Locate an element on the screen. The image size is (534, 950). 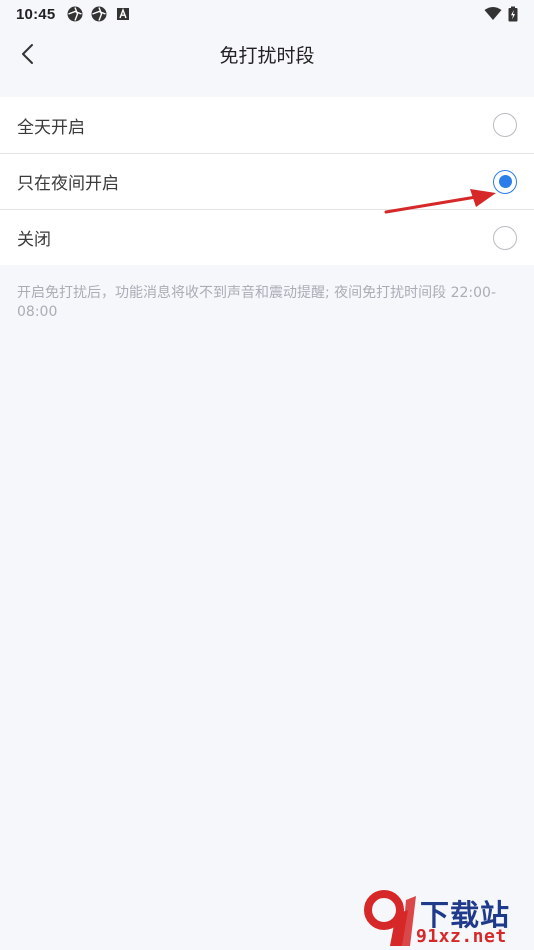
status-icons-right is located at coordinates (501, 14).